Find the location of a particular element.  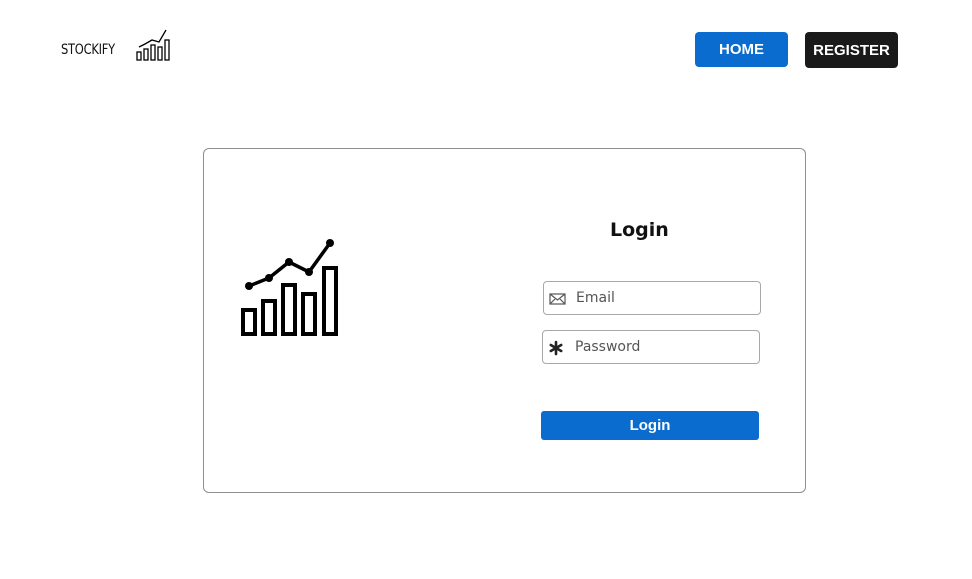

password-field is located at coordinates (651, 347).